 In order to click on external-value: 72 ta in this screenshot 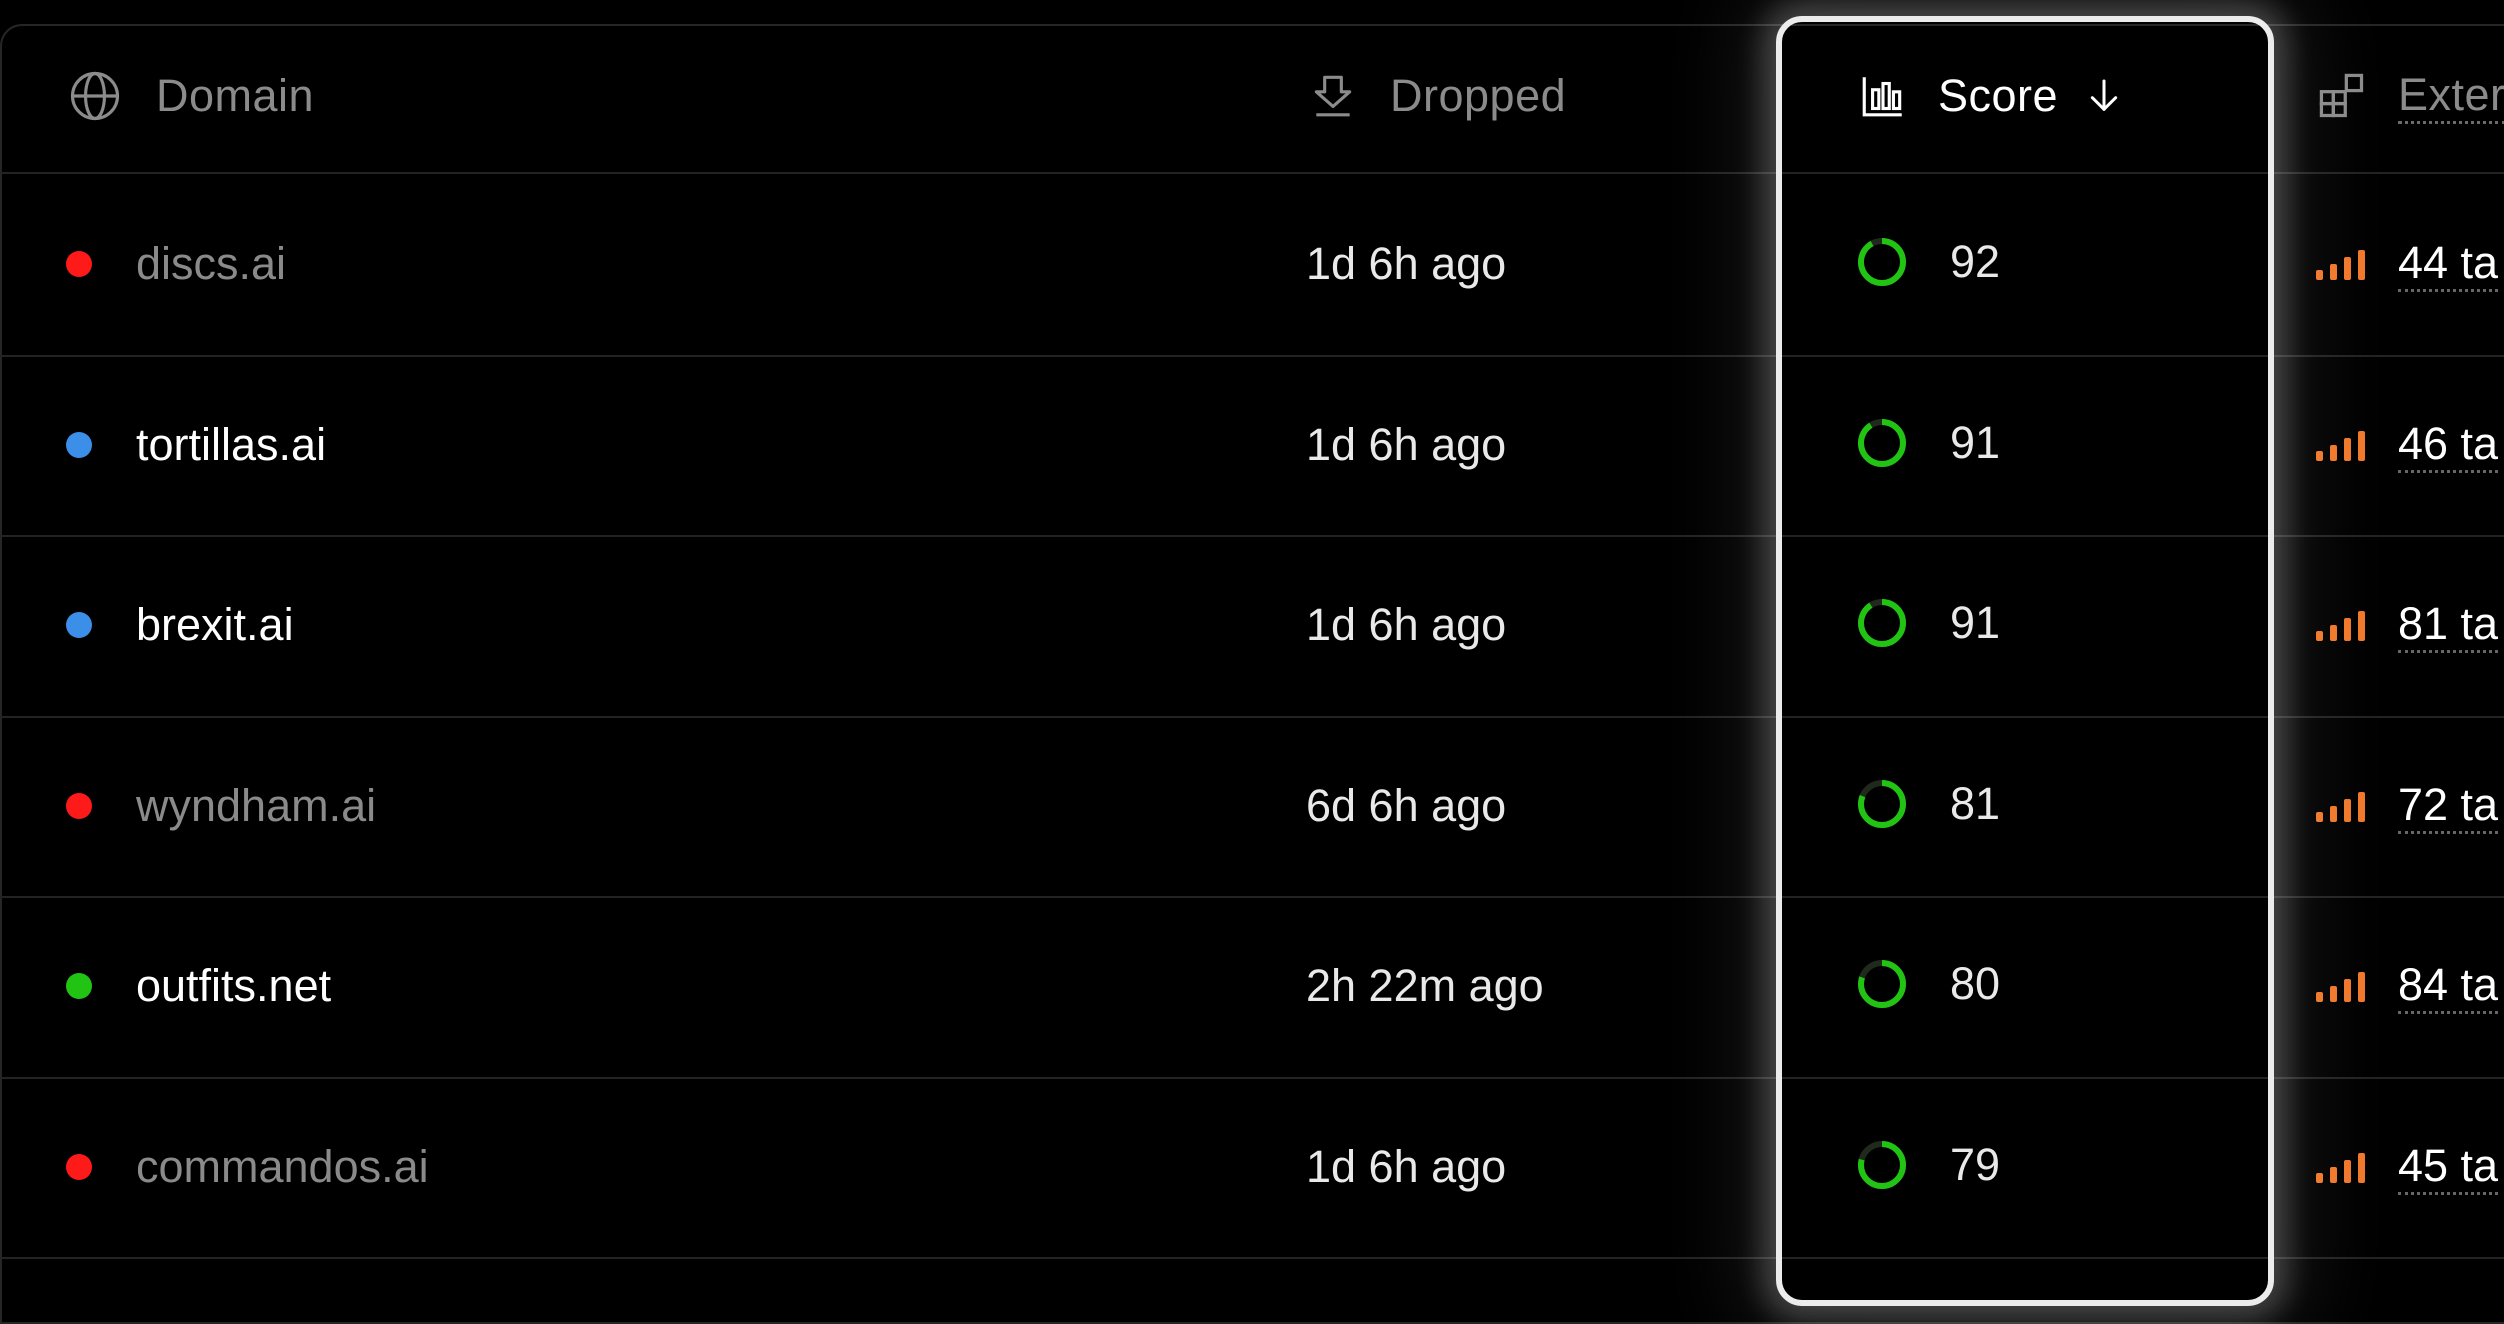, I will do `click(2448, 806)`.